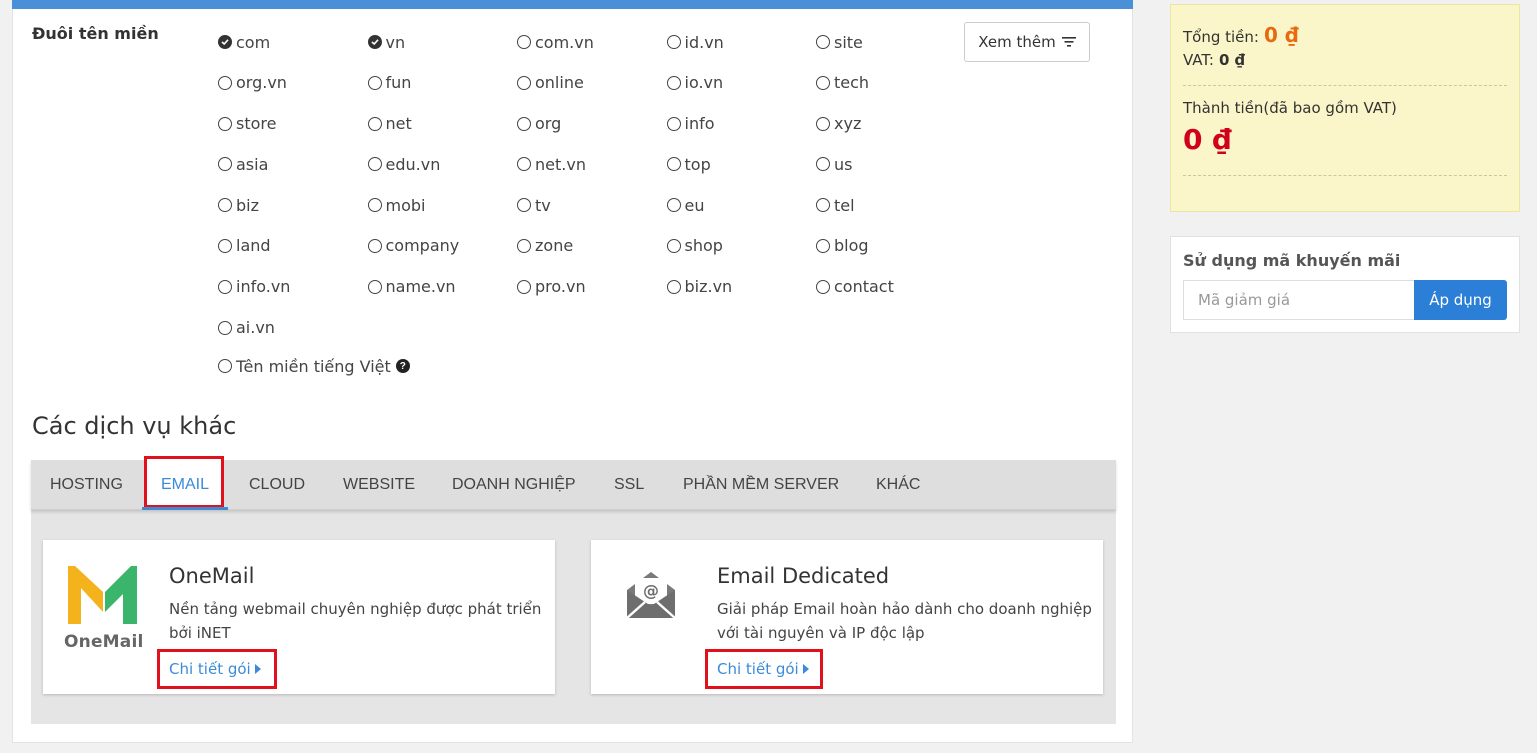 This screenshot has height=753, width=1537. What do you see at coordinates (864, 287) in the screenshot?
I see `extension-label: contact` at bounding box center [864, 287].